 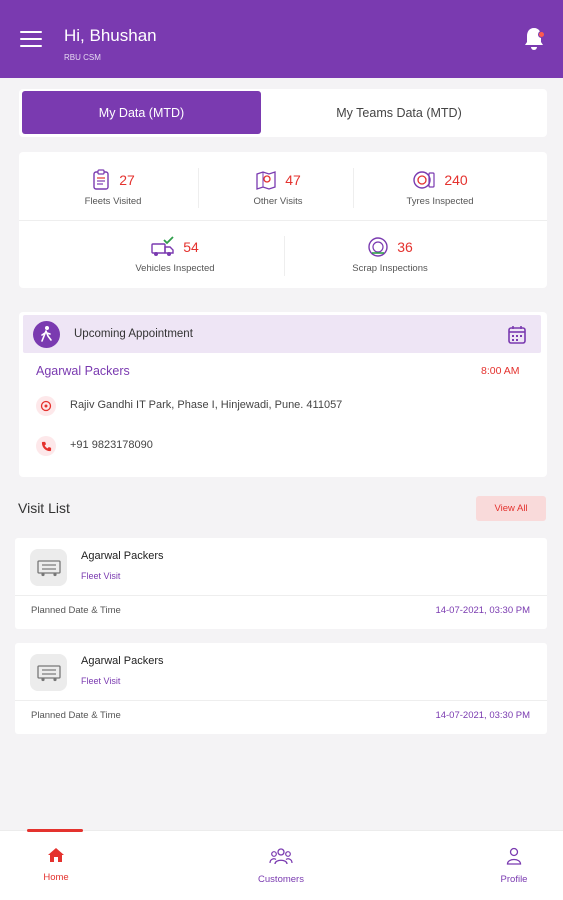 What do you see at coordinates (511, 508) in the screenshot?
I see `view-all-button: View All` at bounding box center [511, 508].